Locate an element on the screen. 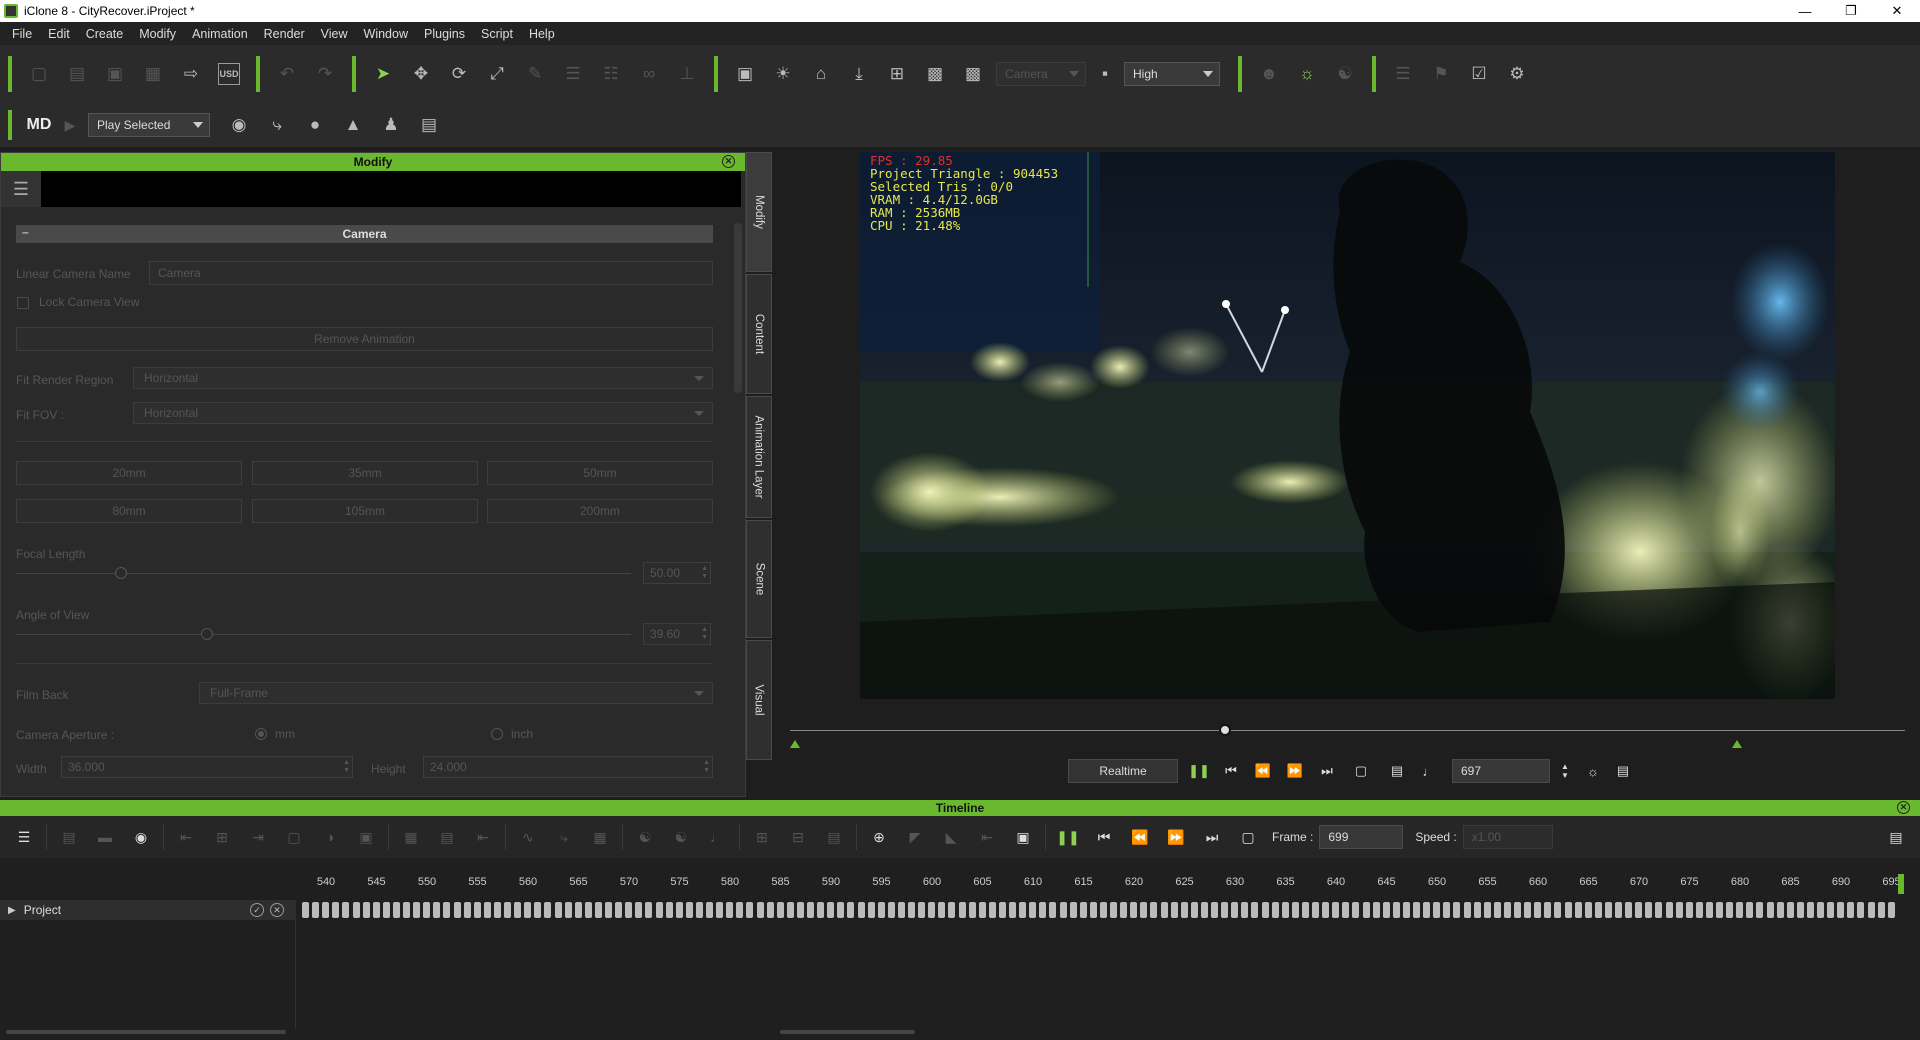 The height and width of the screenshot is (1040, 1920). rotate-icon: ⟳ is located at coordinates (459, 74).